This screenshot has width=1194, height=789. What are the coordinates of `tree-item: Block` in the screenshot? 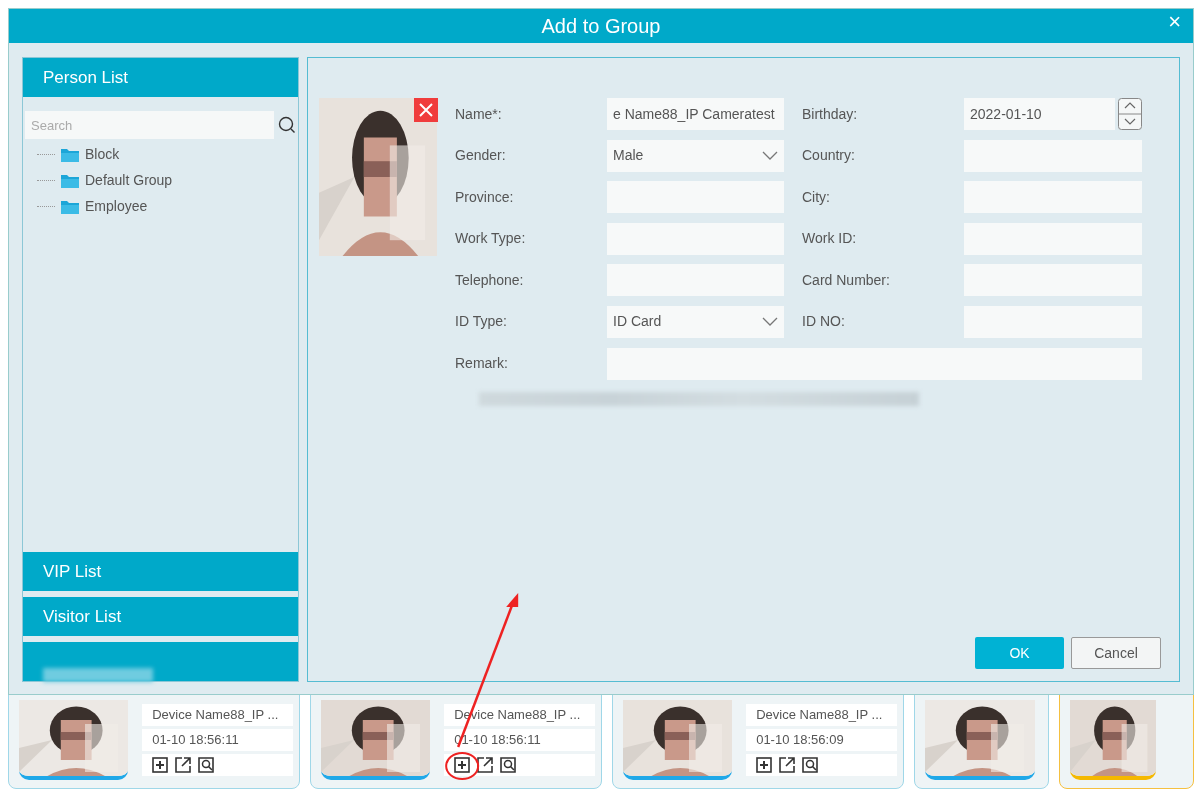 It's located at (102, 154).